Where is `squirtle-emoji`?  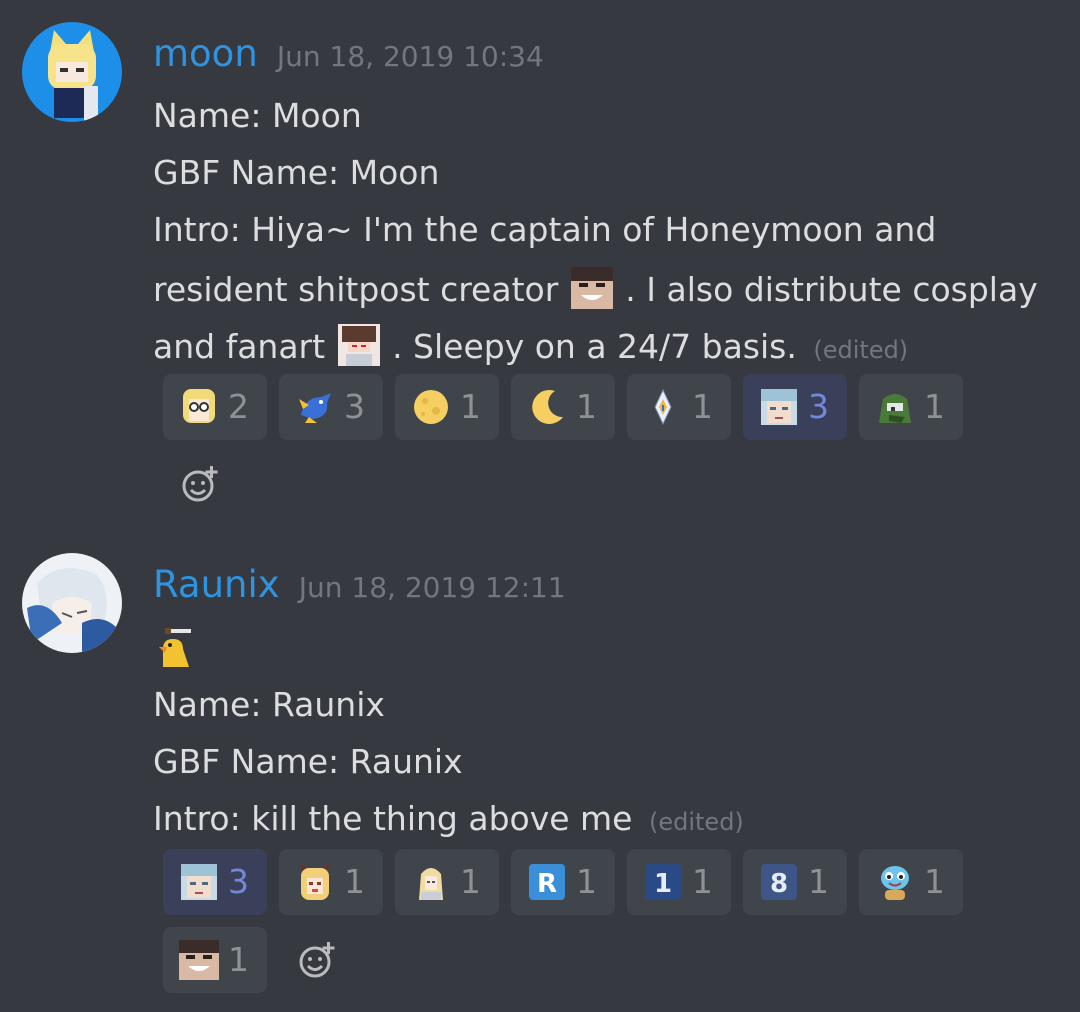
squirtle-emoji is located at coordinates (895, 882).